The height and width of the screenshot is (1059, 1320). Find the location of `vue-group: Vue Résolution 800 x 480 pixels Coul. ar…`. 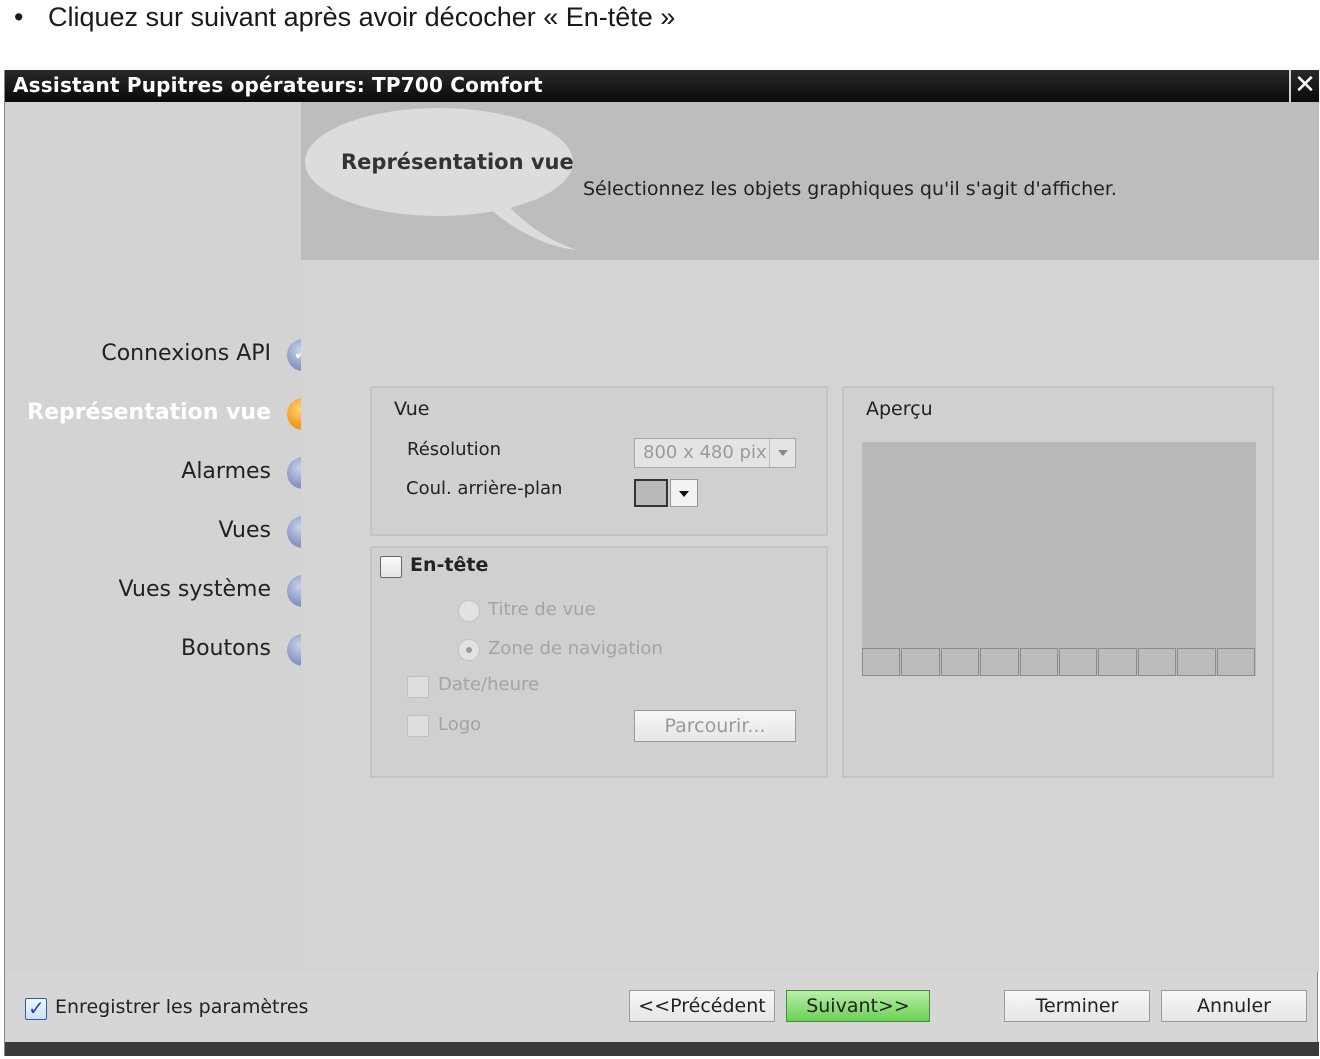

vue-group: Vue Résolution 800 x 480 pixels Coul. ar… is located at coordinates (599, 461).